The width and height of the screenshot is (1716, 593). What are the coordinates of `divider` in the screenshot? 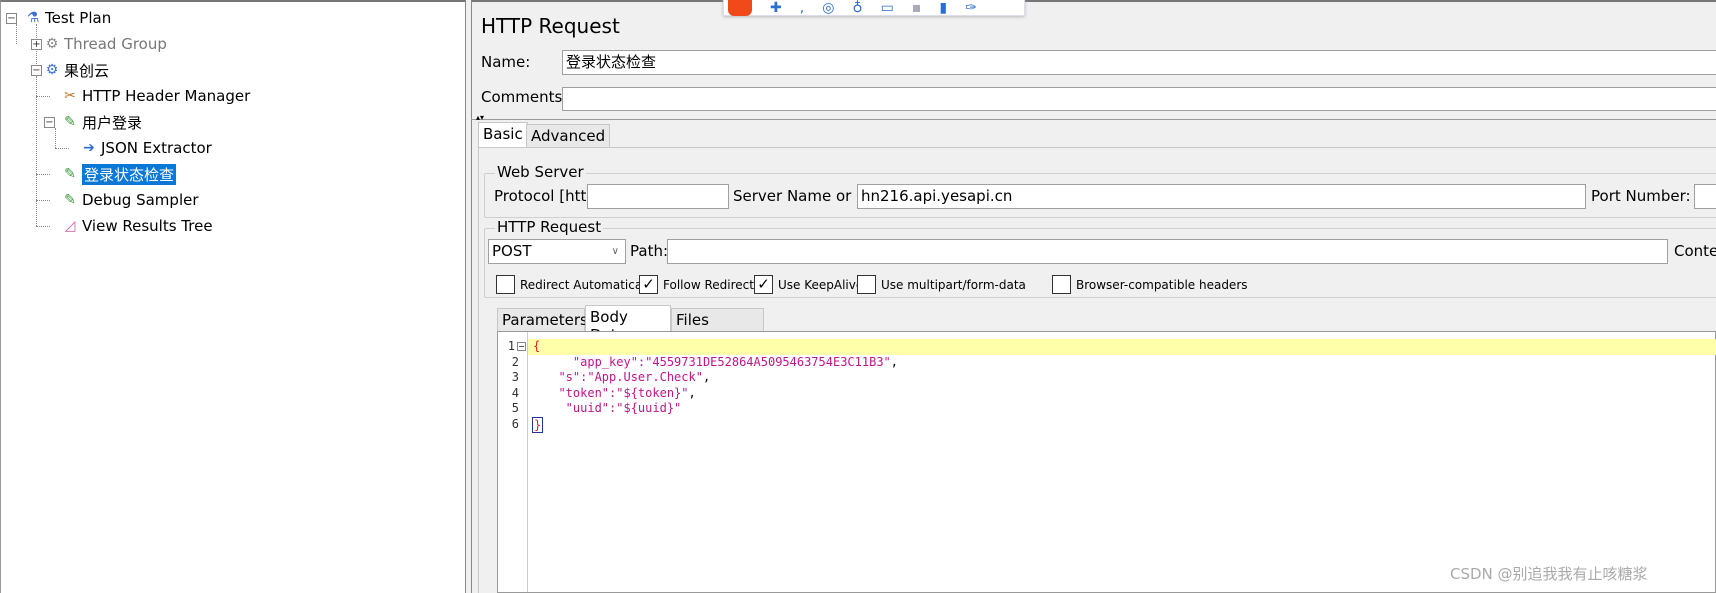 It's located at (1093, 119).